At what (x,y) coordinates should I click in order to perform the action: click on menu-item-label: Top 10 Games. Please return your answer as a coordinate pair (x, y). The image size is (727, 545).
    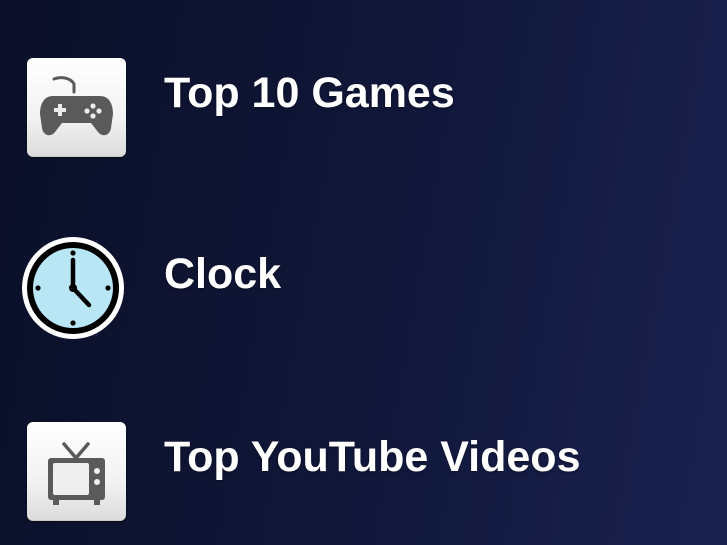
    Looking at the image, I should click on (309, 93).